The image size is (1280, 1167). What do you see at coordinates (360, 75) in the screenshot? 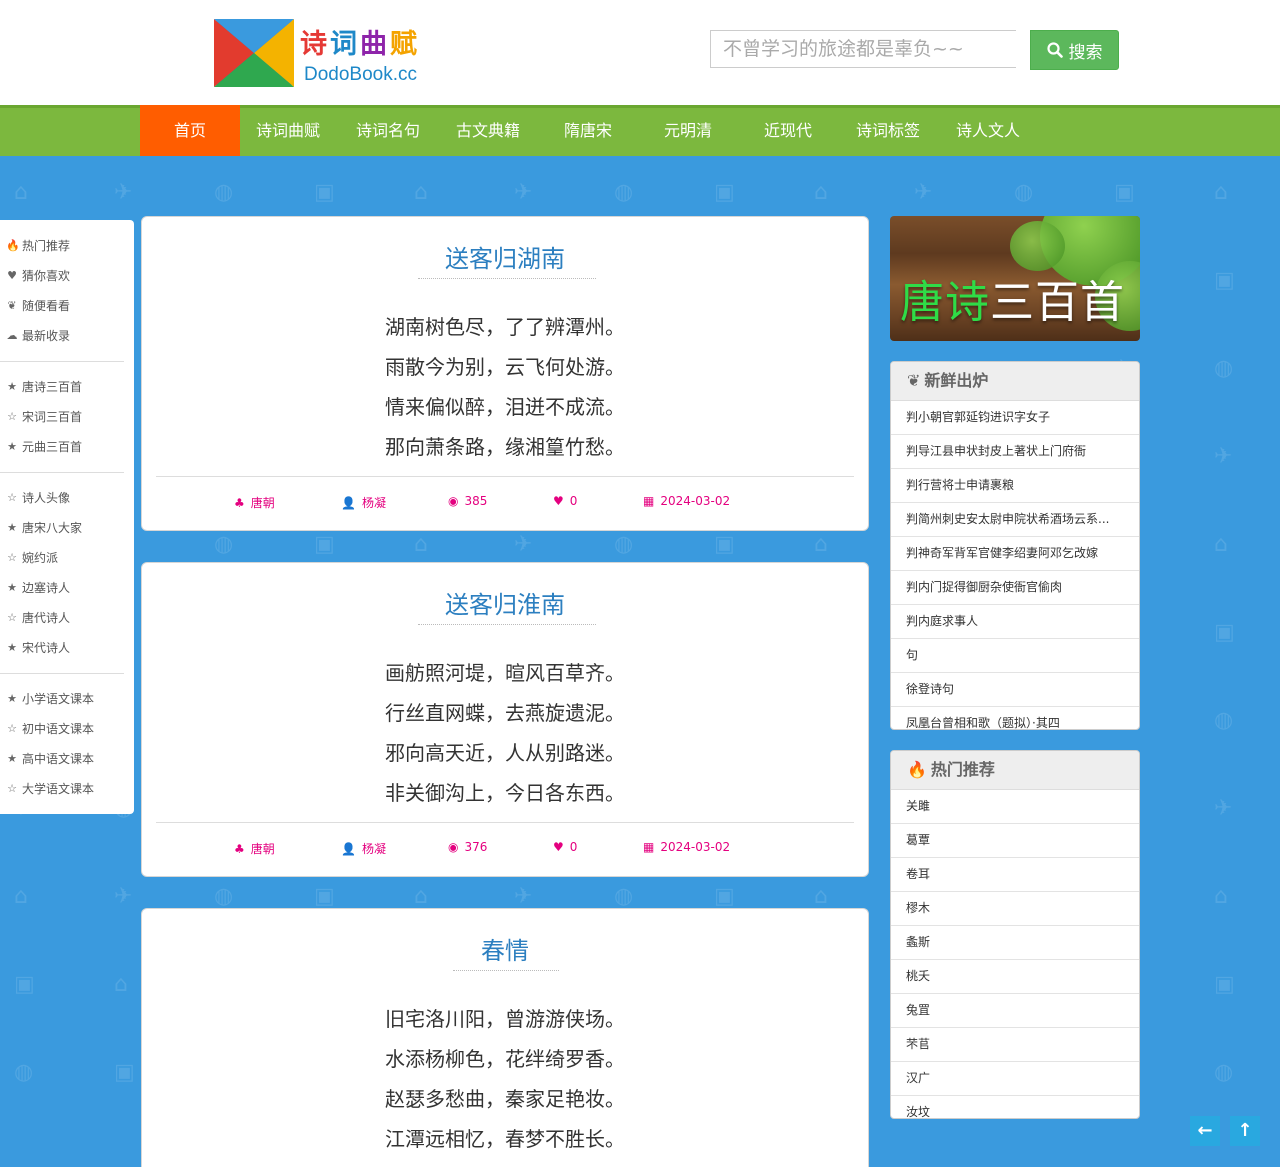
I see `logo-subtitle: DodoBook.cc` at bounding box center [360, 75].